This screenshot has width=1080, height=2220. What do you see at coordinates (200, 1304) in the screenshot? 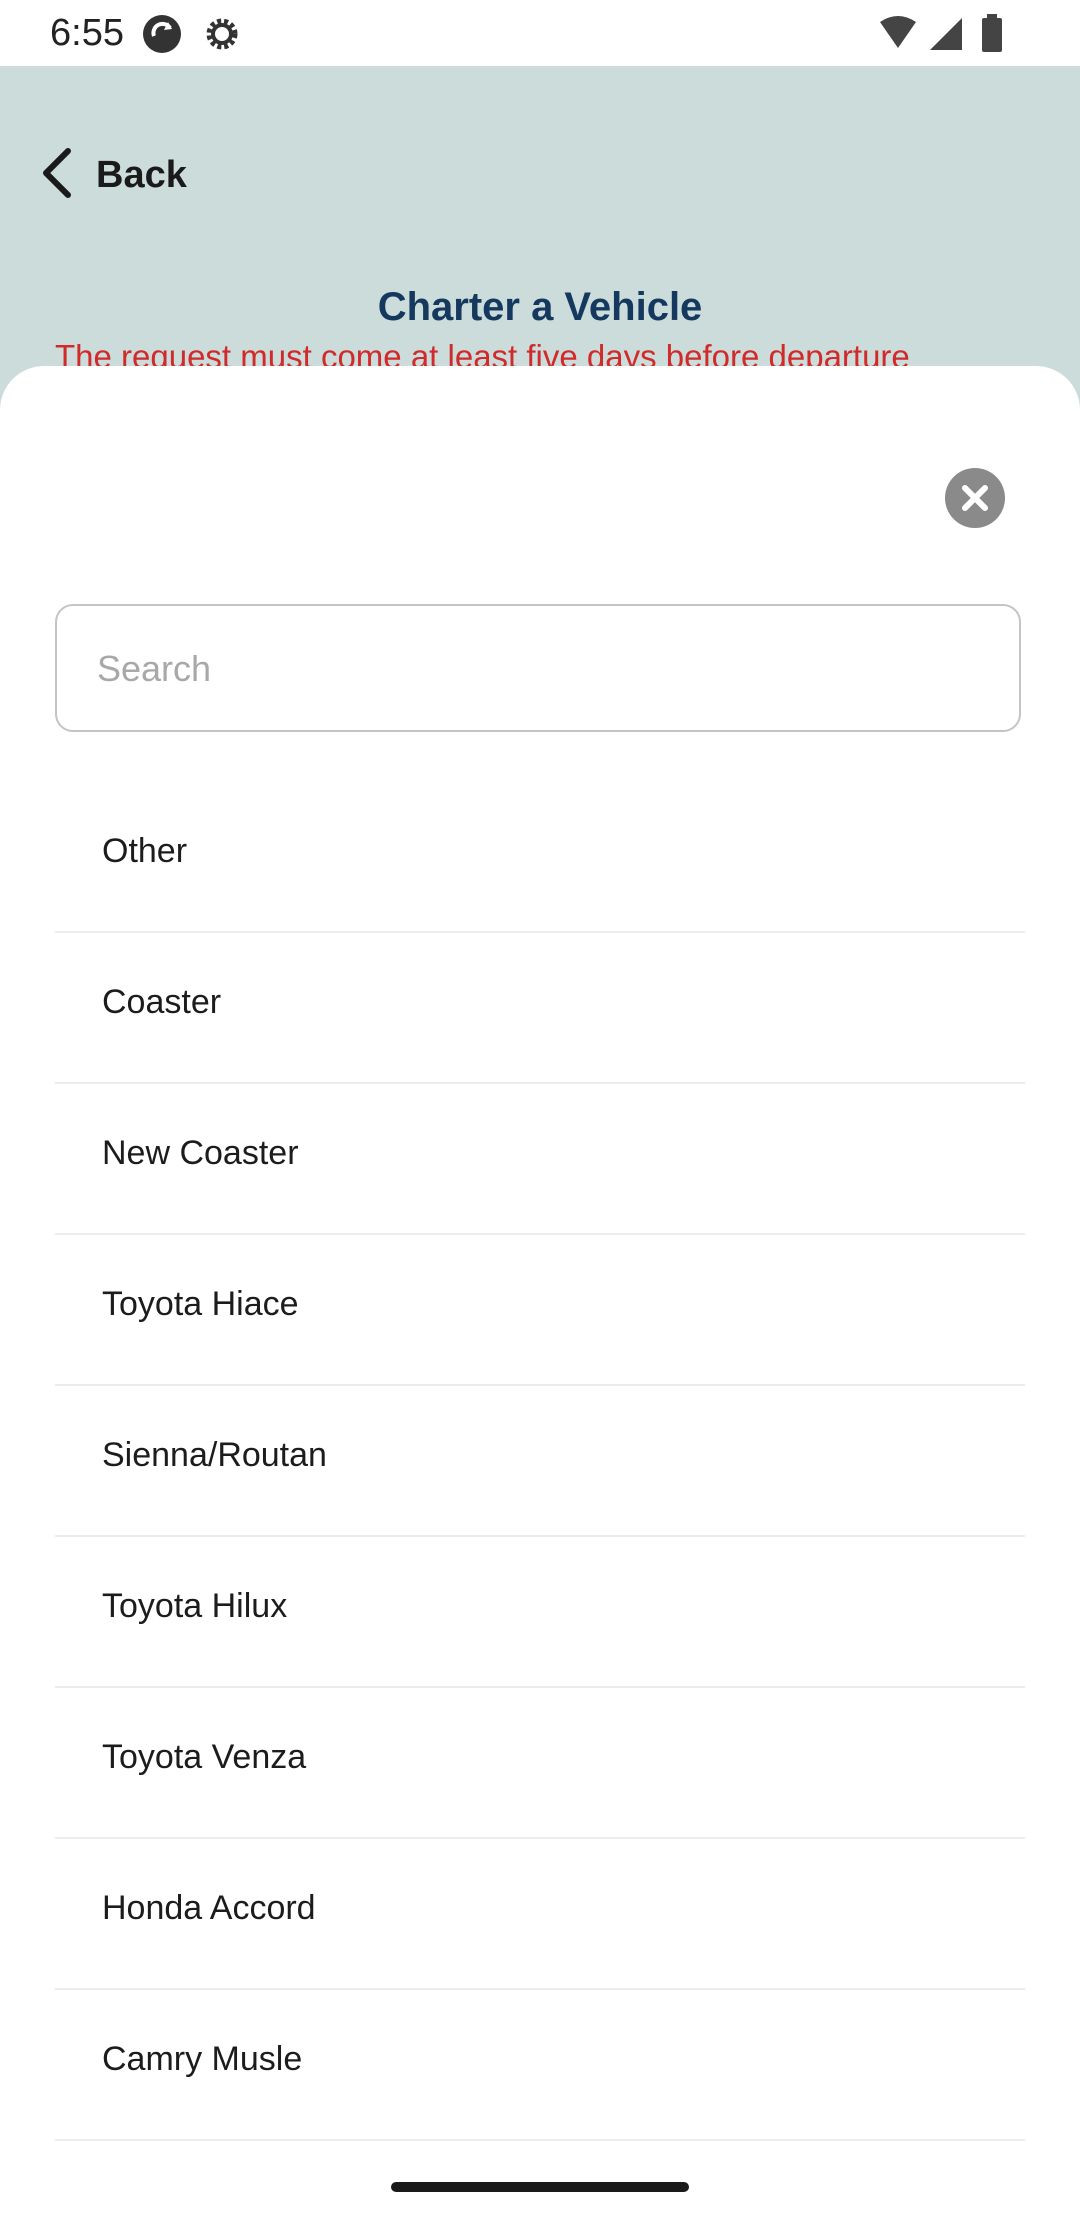
I see `list-item-label: Toyota Hiace` at bounding box center [200, 1304].